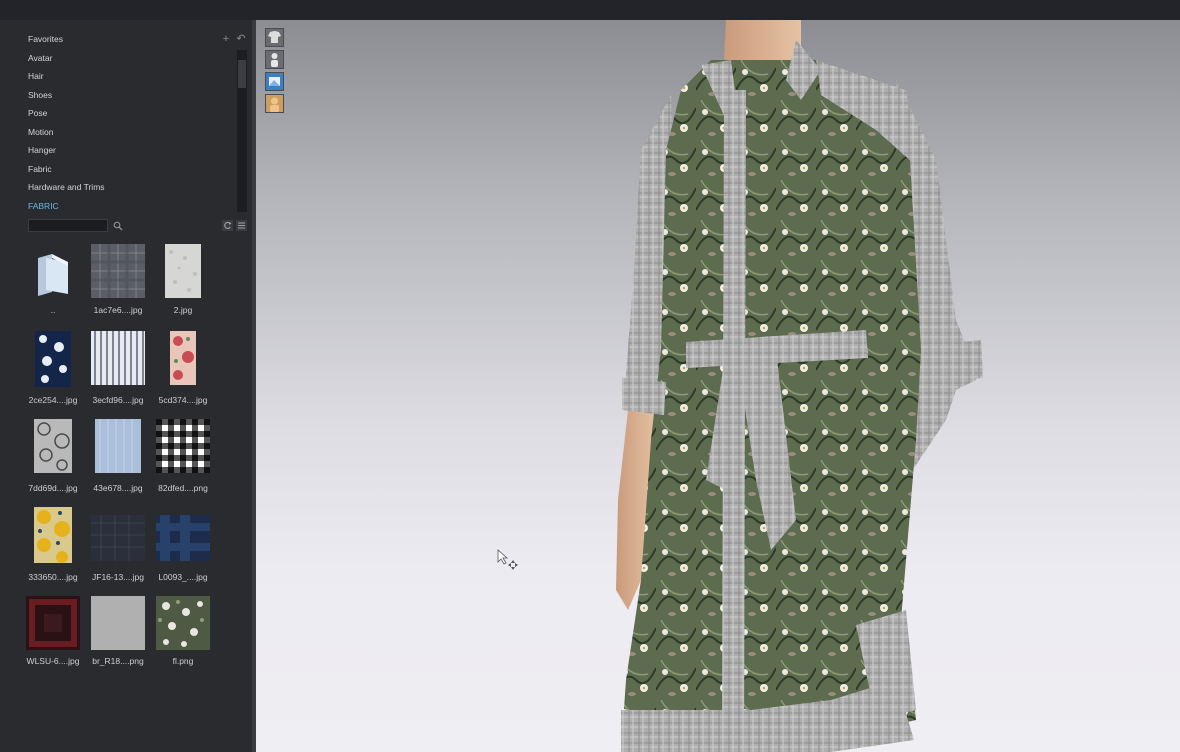 This screenshot has width=1180, height=752. Describe the element at coordinates (40, 169) in the screenshot. I see `tree-item-fabric: Fabric` at that location.